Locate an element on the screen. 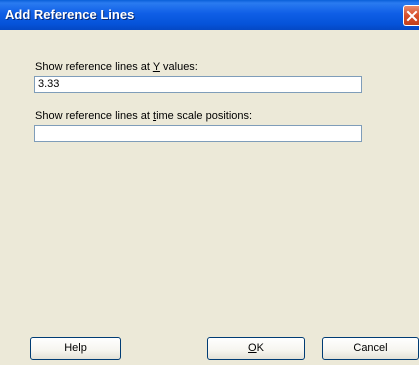 The image size is (419, 365). title-bar: Add Reference Lines is located at coordinates (209, 15).